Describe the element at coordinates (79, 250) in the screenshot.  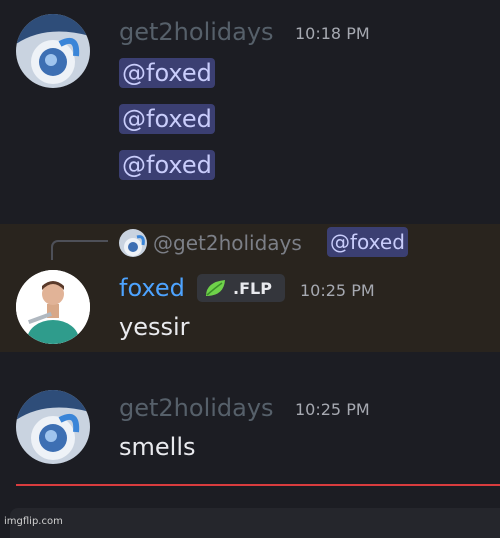
I see `reply-connector` at that location.